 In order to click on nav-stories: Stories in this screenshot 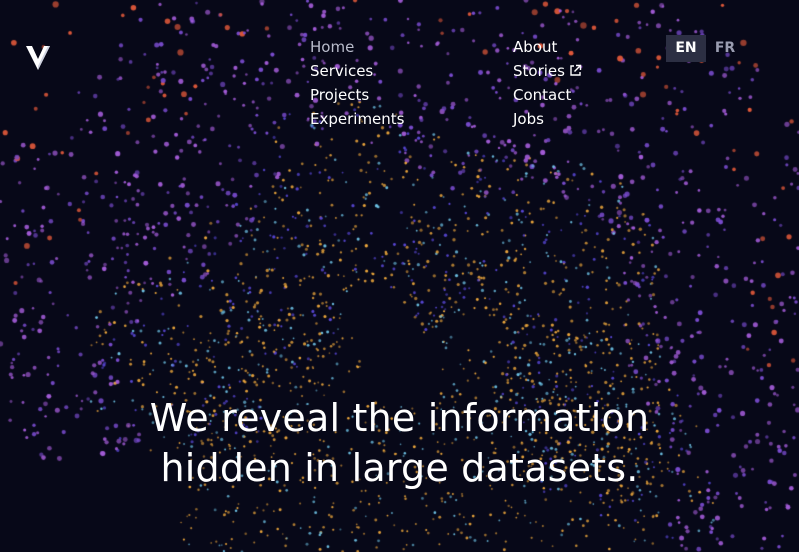, I will do `click(547, 71)`.